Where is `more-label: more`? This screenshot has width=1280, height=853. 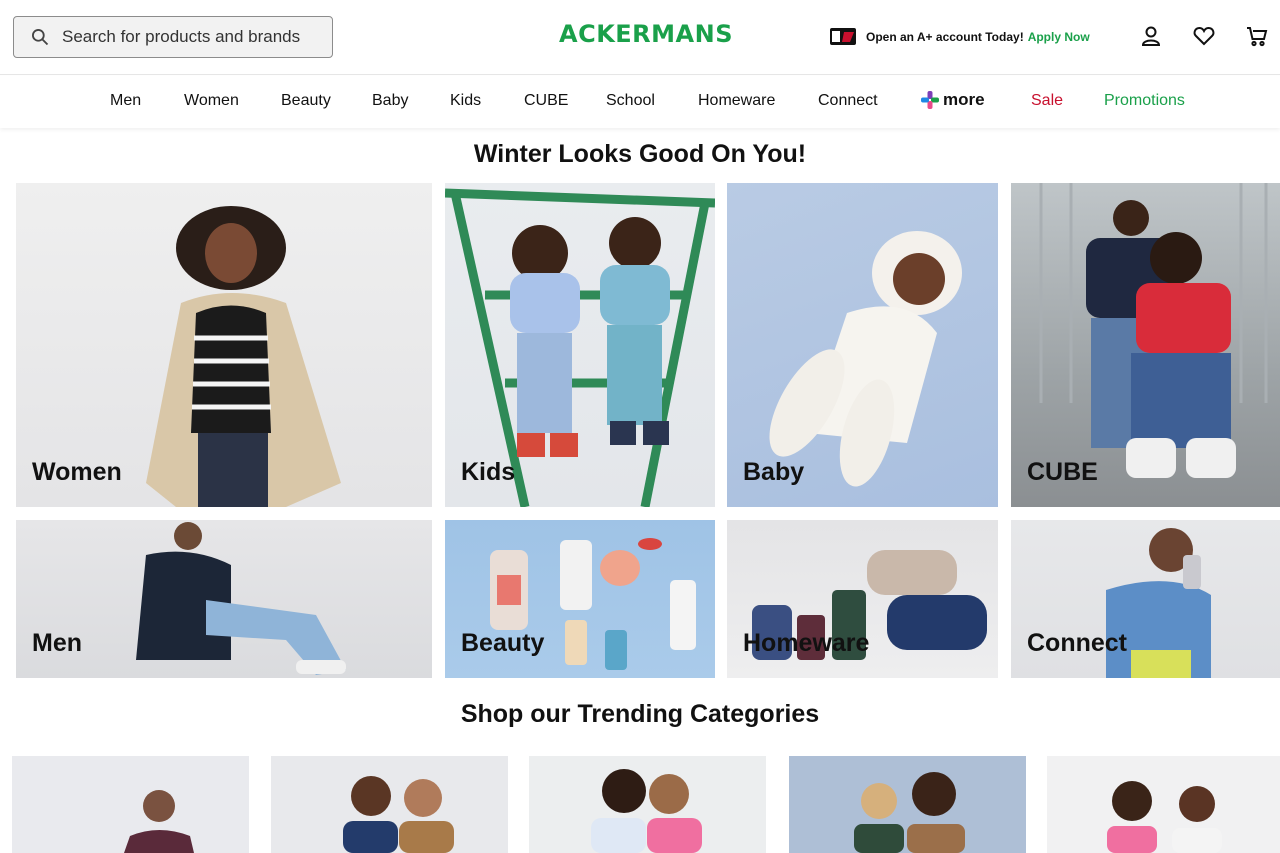
more-label: more is located at coordinates (964, 99).